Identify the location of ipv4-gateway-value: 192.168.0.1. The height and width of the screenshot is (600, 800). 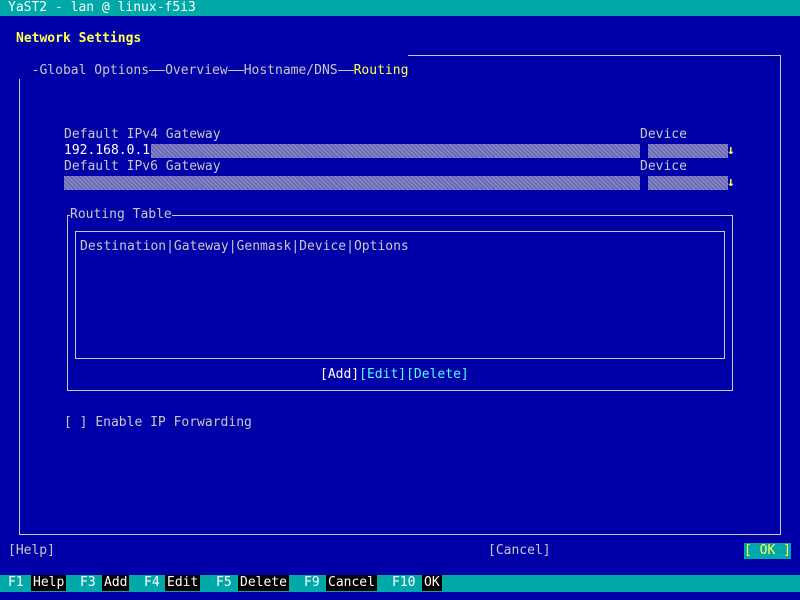
(108, 151).